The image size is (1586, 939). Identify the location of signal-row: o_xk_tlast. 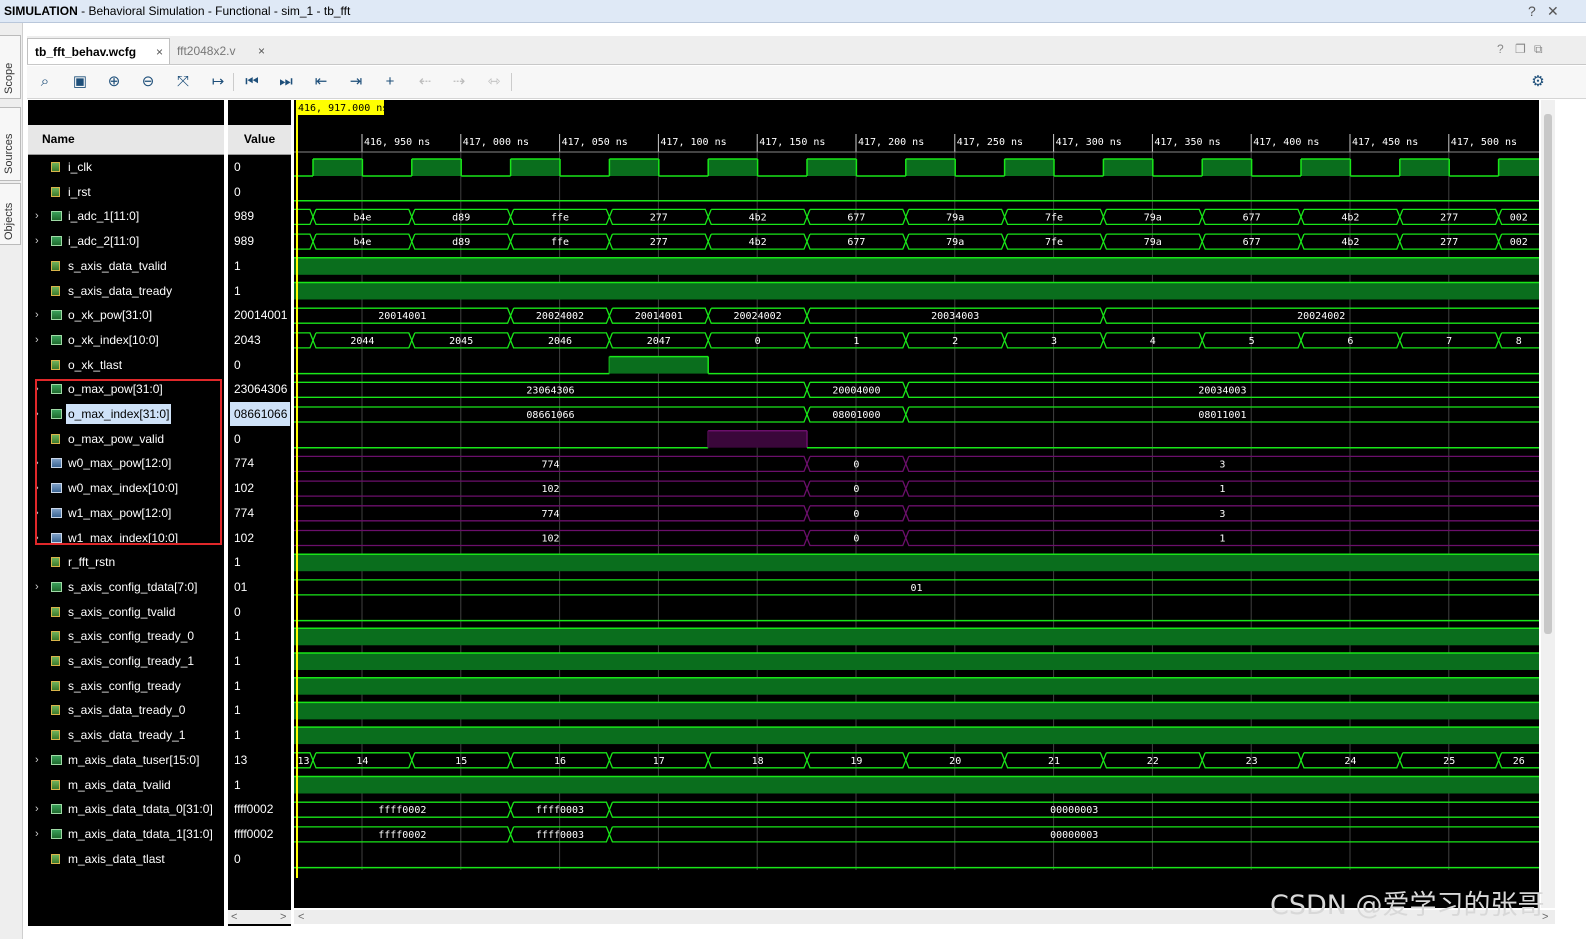
(126, 365).